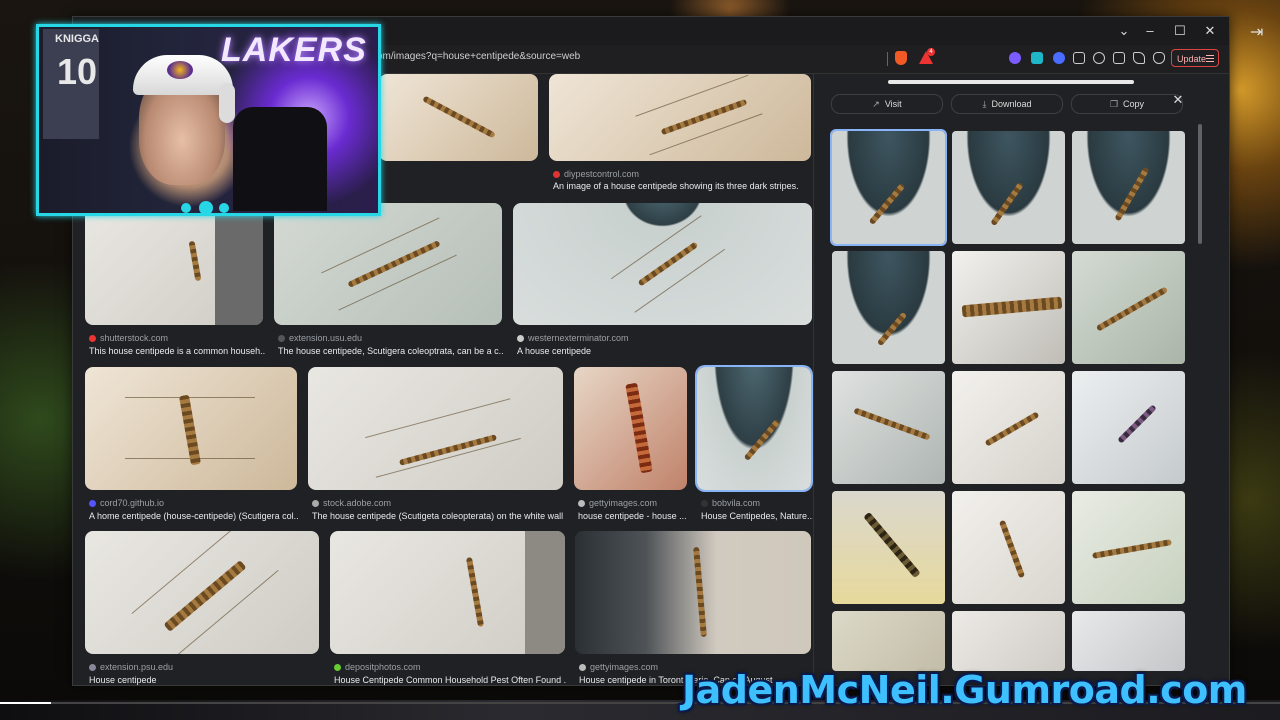 The image size is (1280, 720). What do you see at coordinates (1178, 100) in the screenshot?
I see `close-panel-icon: ✕` at bounding box center [1178, 100].